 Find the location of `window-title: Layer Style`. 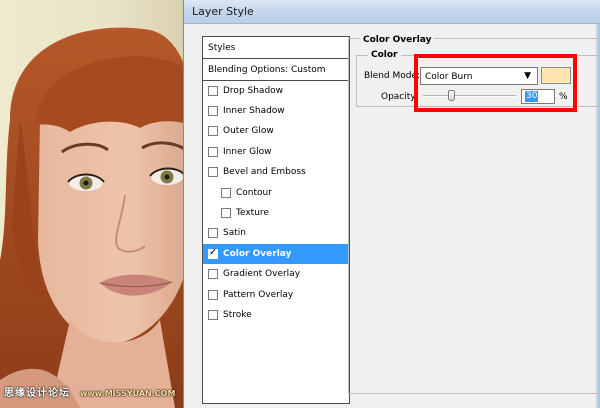

window-title: Layer Style is located at coordinates (223, 11).